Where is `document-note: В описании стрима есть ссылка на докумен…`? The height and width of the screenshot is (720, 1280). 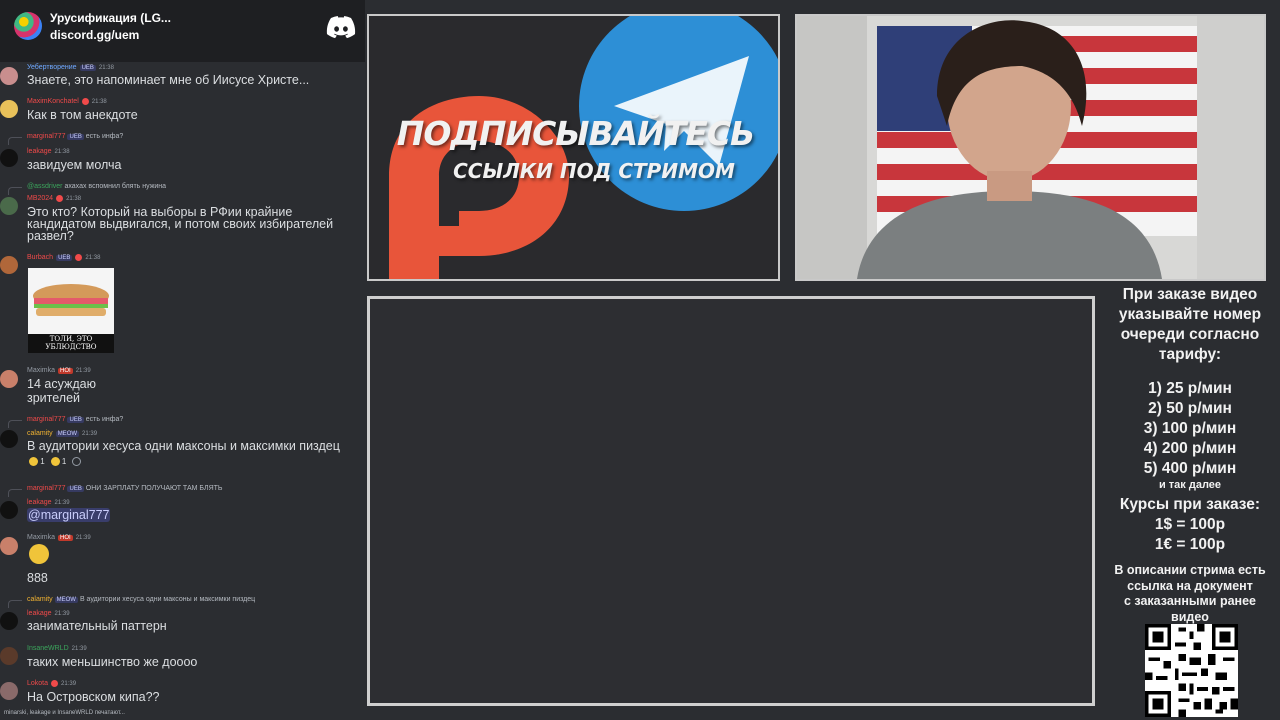 document-note: В описании стрима есть ссылка на докумен… is located at coordinates (1190, 594).